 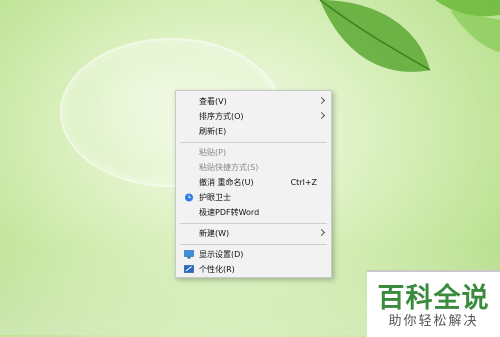 What do you see at coordinates (253, 233) in the screenshot?
I see `menu-item-new: 新建(W)` at bounding box center [253, 233].